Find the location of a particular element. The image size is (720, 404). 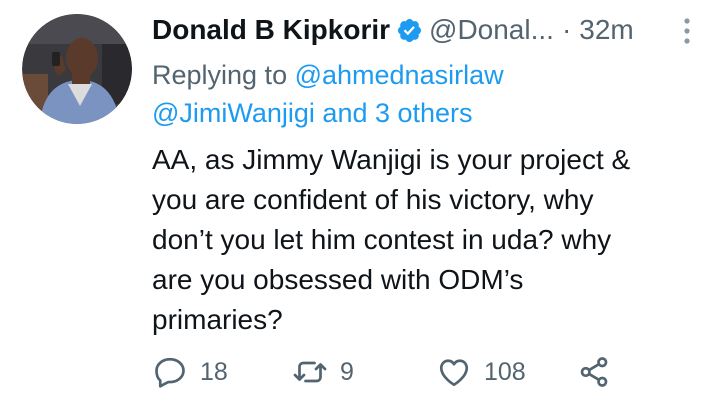

like-count: 108 is located at coordinates (505, 371).